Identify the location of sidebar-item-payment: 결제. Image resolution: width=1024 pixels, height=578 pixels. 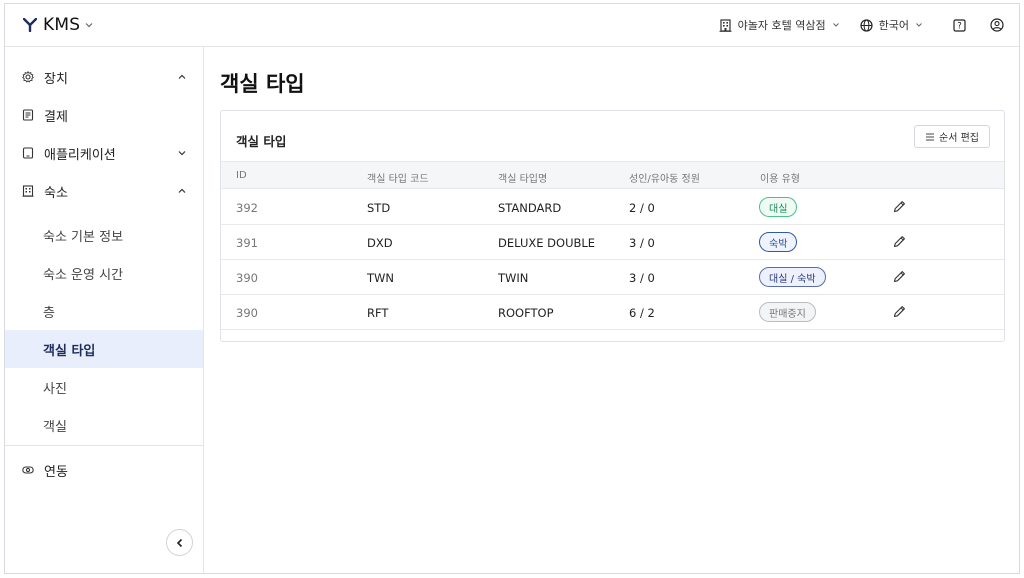
(104, 115).